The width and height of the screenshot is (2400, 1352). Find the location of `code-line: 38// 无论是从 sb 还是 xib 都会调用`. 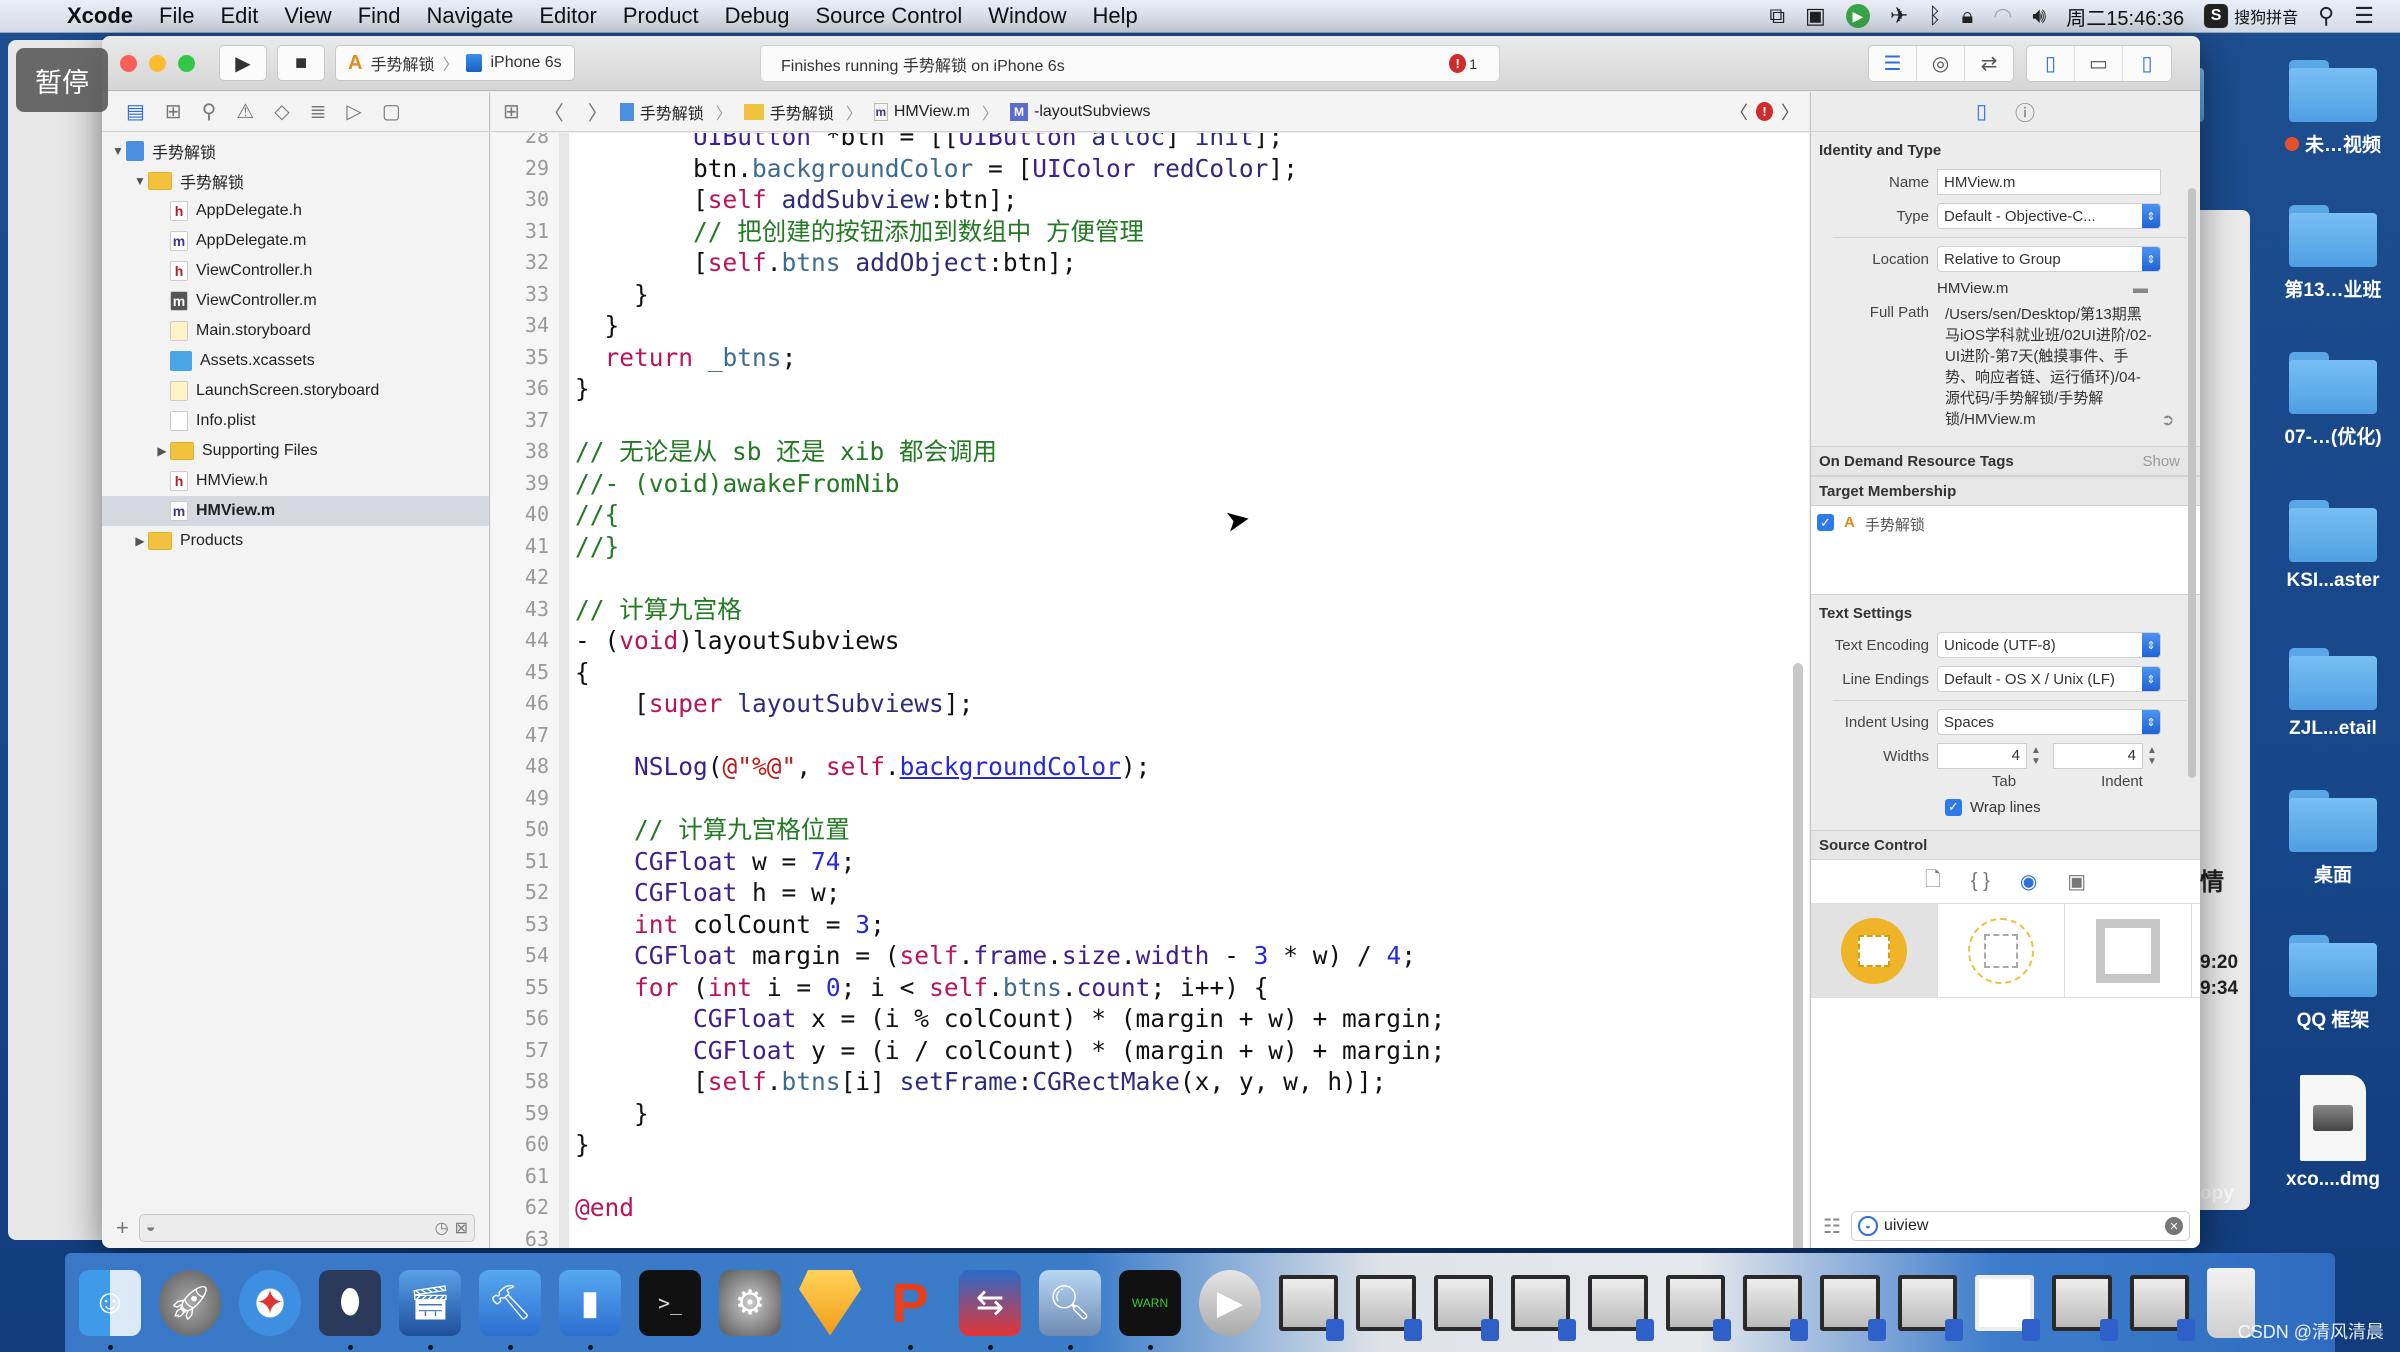

code-line: 38// 无论是从 sb 还是 xib 都会调用 is located at coordinates (1150, 452).